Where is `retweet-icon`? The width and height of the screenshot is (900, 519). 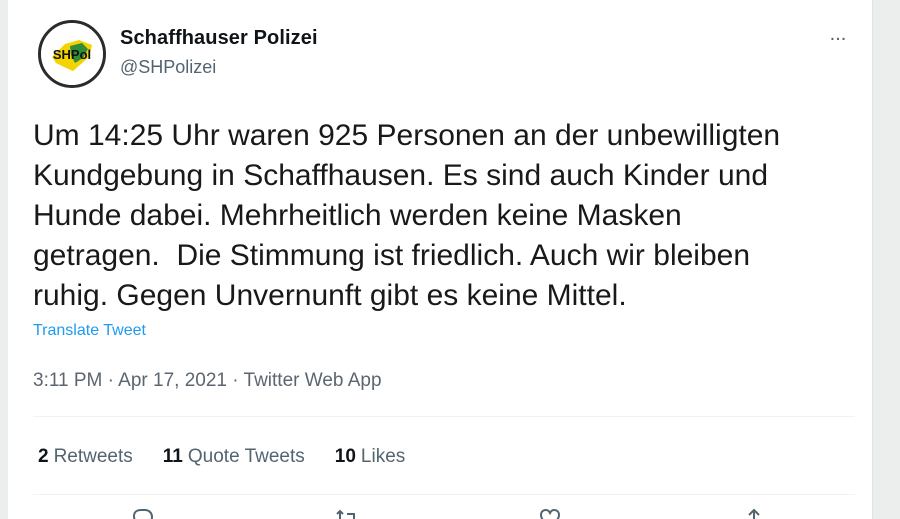 retweet-icon is located at coordinates (345, 514).